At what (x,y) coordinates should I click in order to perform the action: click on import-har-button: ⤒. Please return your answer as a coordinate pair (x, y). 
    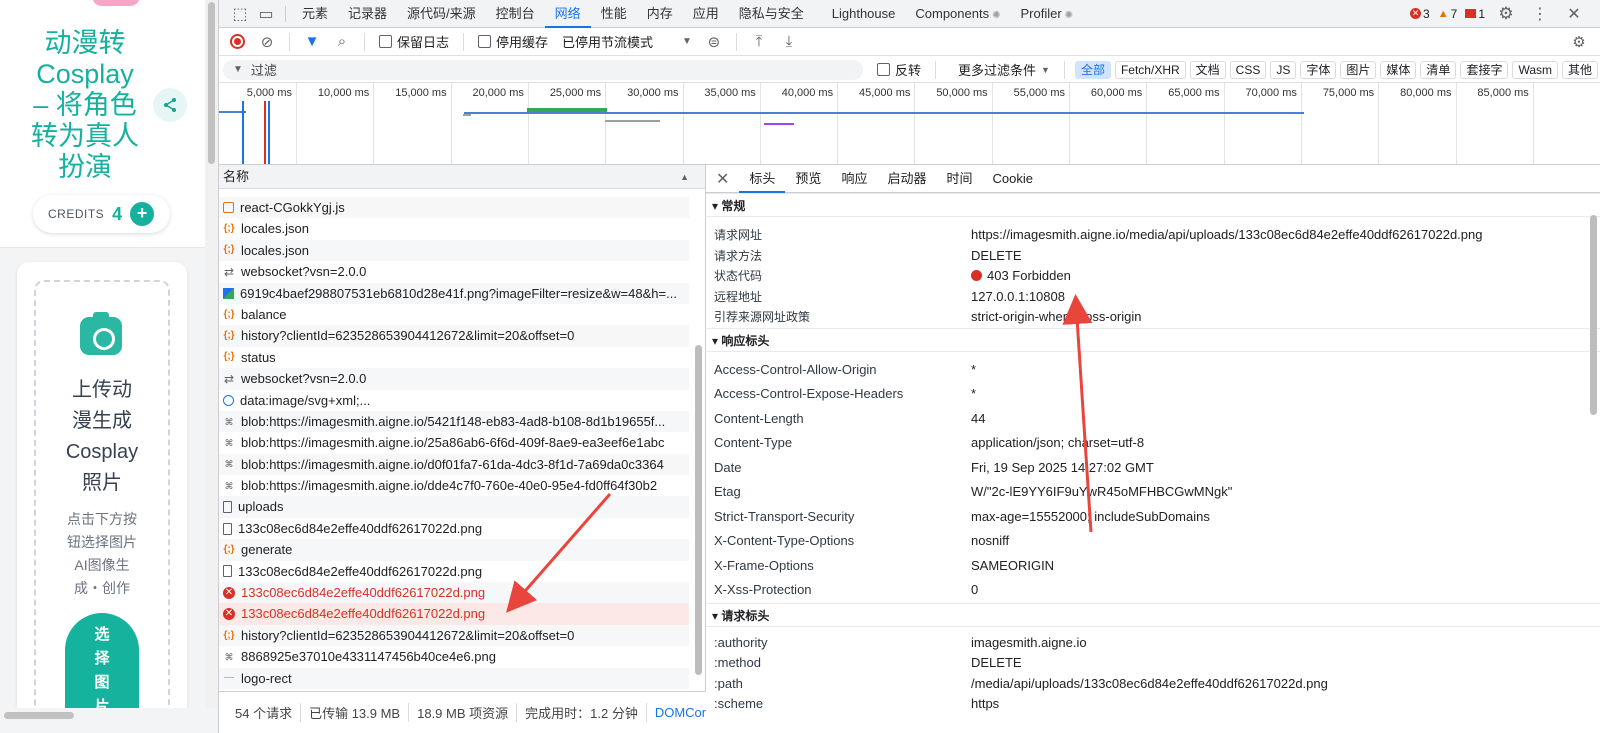
    Looking at the image, I should click on (759, 42).